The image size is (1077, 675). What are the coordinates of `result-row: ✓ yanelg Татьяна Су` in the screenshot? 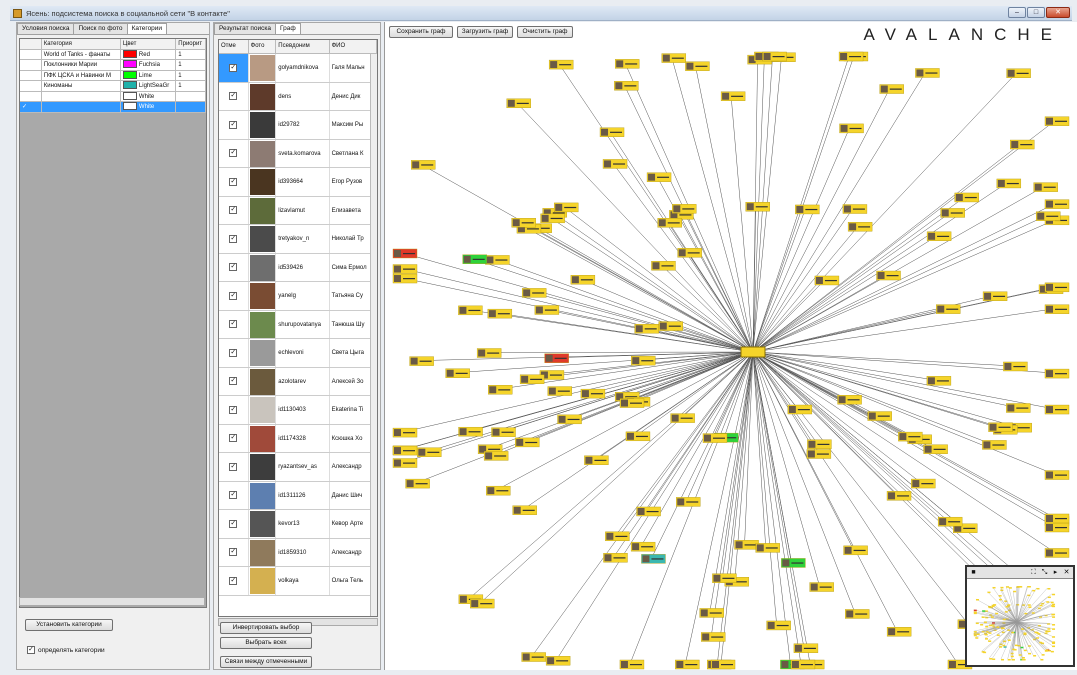 It's located at (298, 296).